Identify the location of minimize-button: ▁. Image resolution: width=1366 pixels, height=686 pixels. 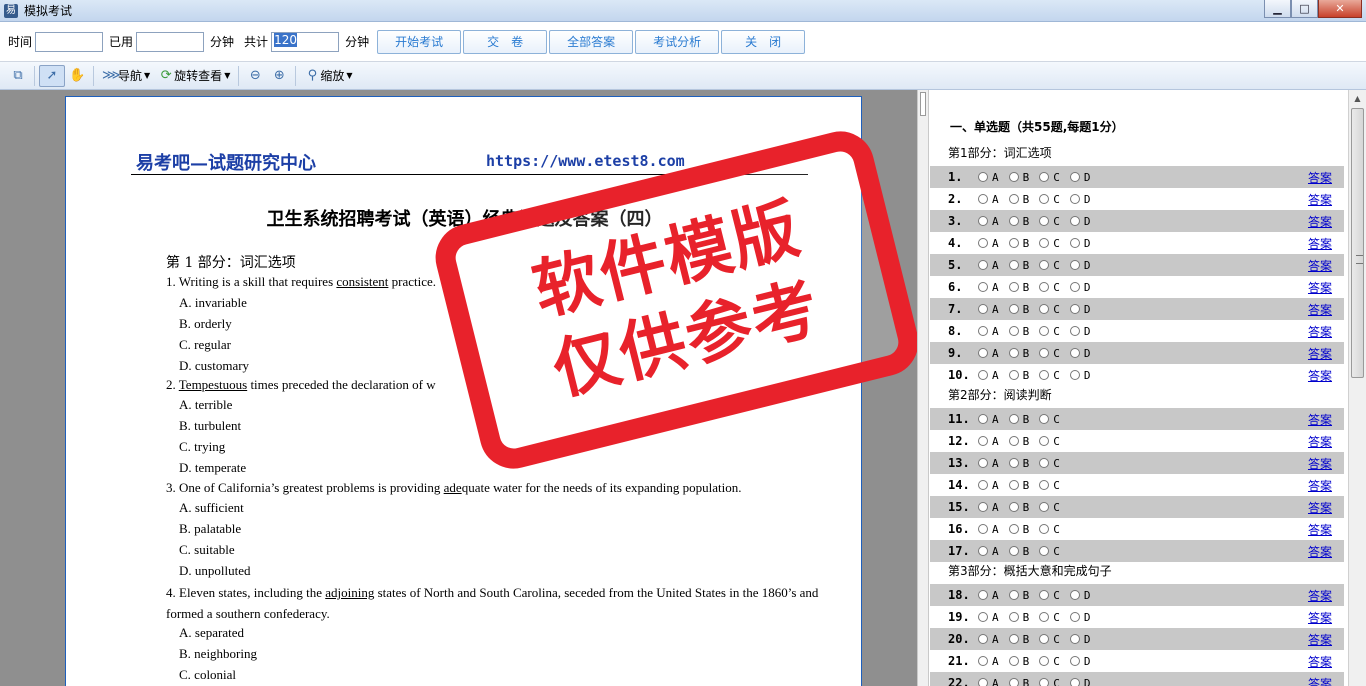
(1277, 9).